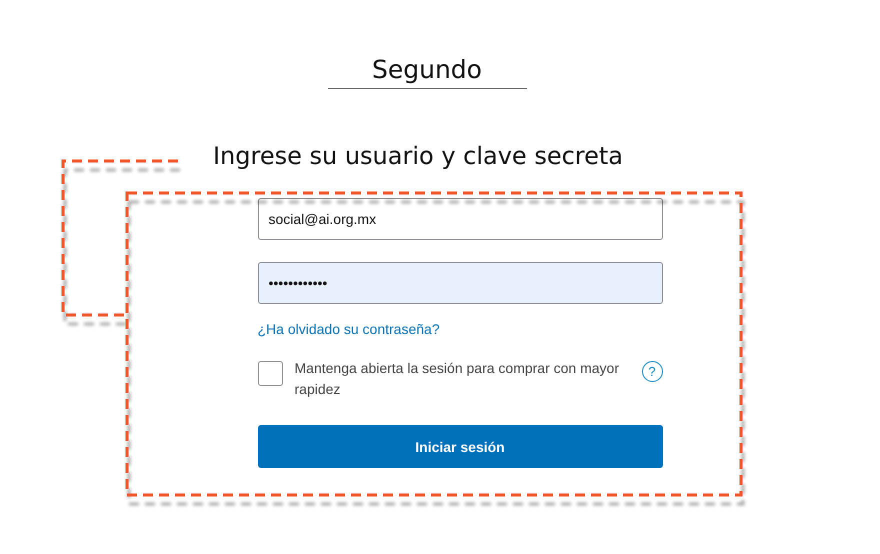  I want to click on email-field: social@ai.org.mx, so click(460, 219).